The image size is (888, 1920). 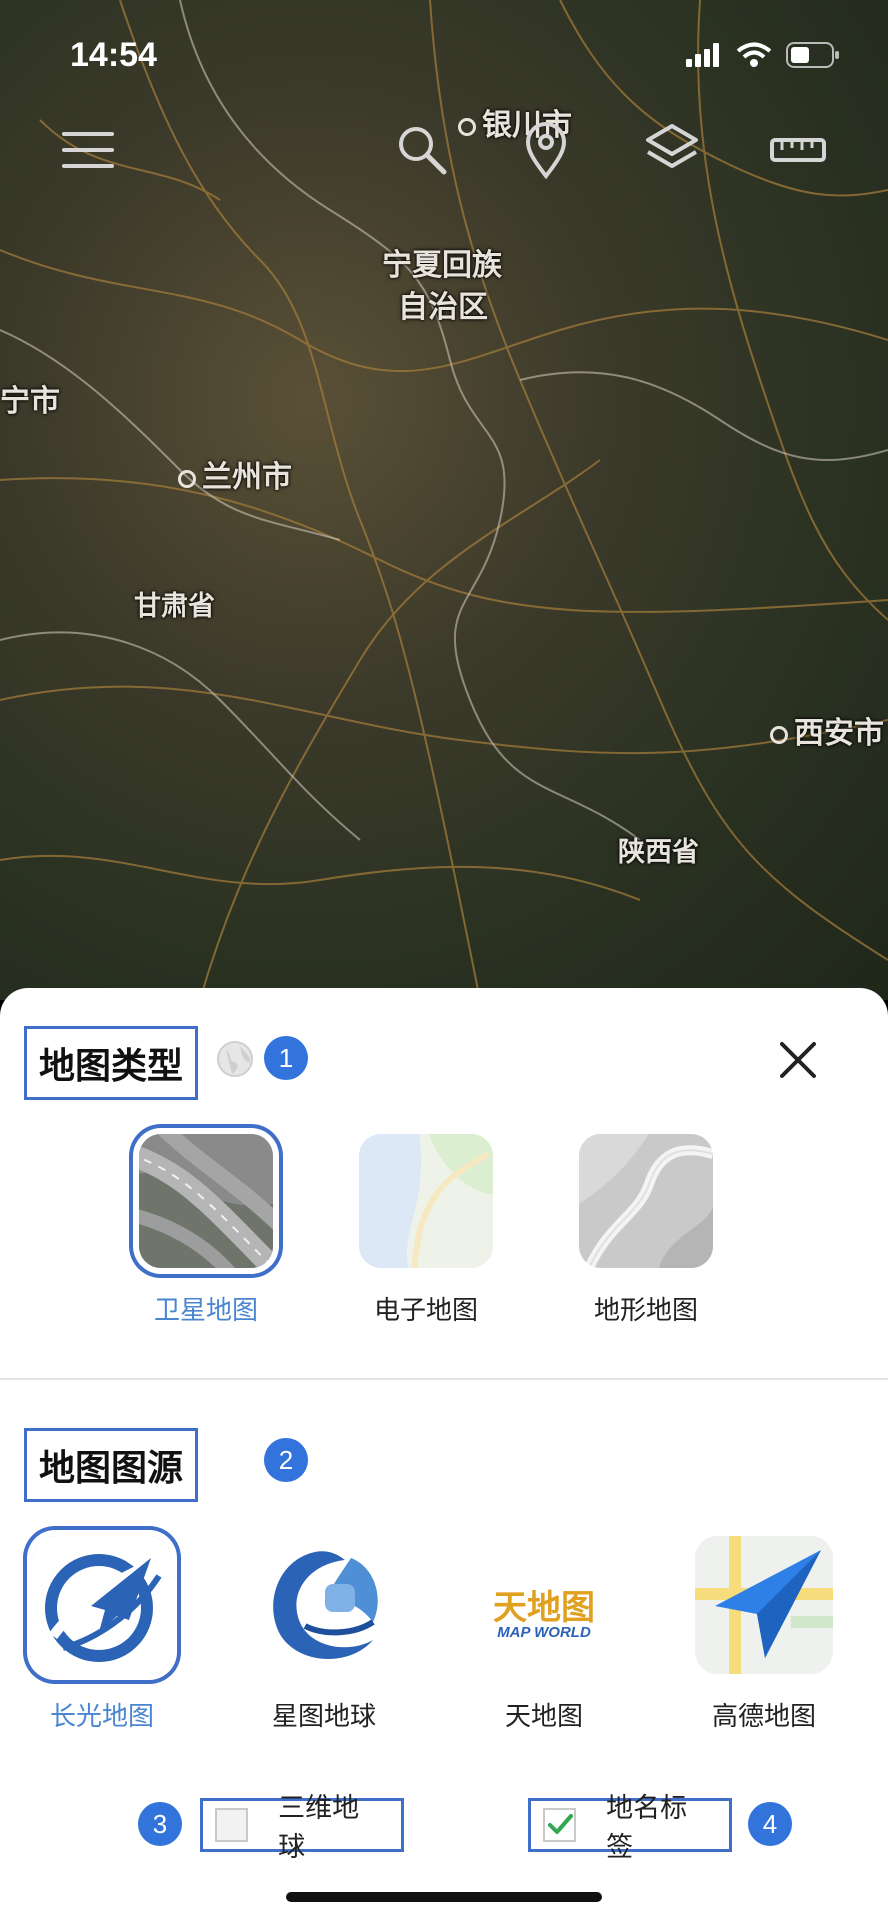 I want to click on globe-3d-checkbox: 三维地球, so click(x=302, y=1828).